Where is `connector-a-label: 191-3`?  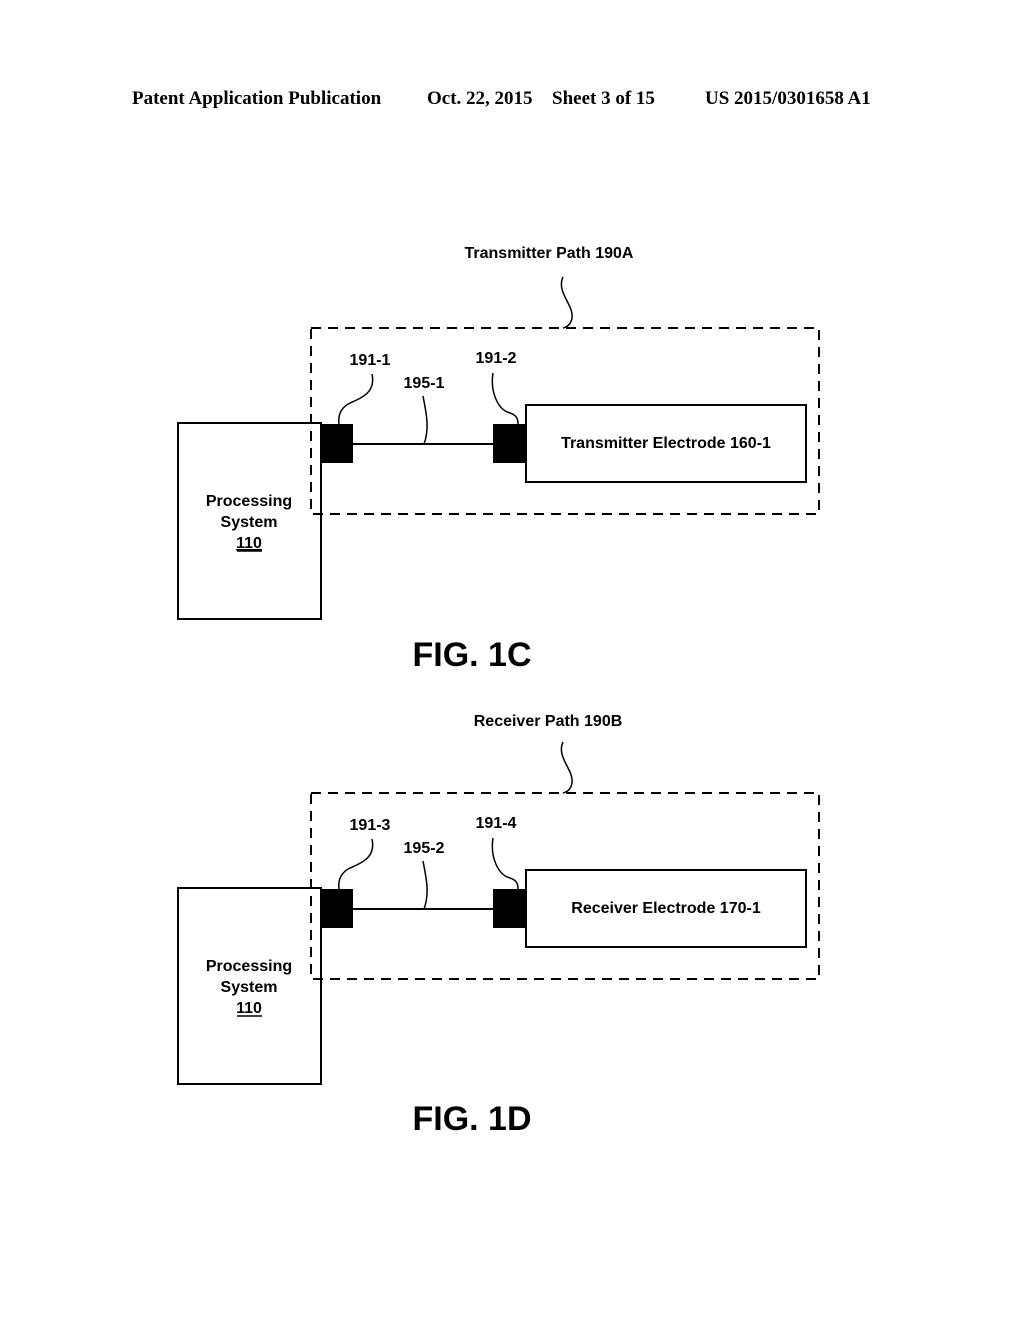 connector-a-label: 191-3 is located at coordinates (370, 825).